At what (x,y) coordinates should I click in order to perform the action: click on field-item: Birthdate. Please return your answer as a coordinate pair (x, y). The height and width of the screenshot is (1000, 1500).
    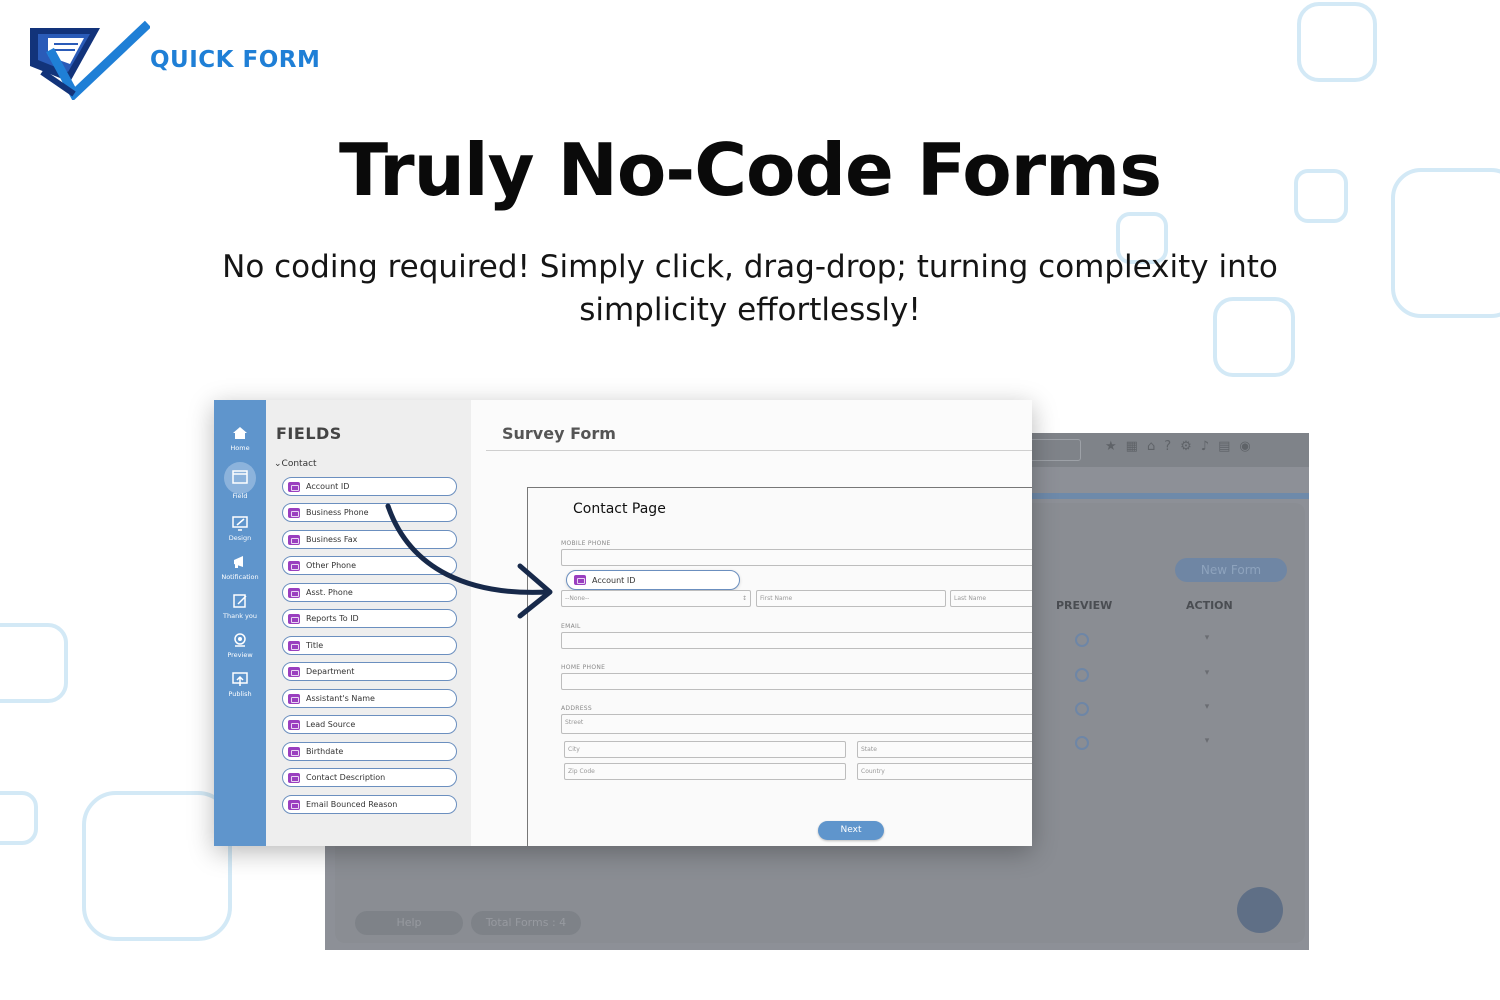
    Looking at the image, I should click on (369, 751).